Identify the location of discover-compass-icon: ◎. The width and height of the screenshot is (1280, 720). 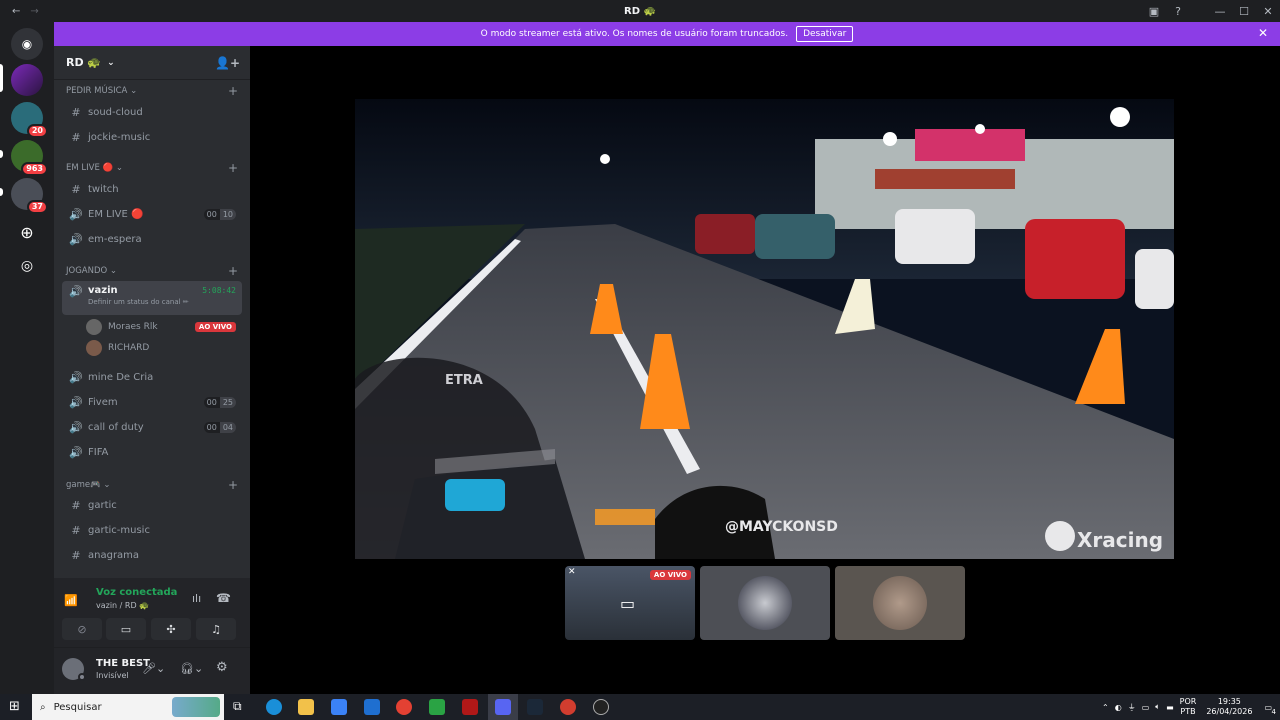
(27, 266).